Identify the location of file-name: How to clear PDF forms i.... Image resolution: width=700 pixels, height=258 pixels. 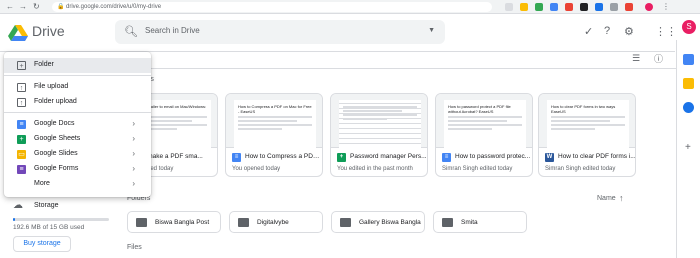
(597, 156).